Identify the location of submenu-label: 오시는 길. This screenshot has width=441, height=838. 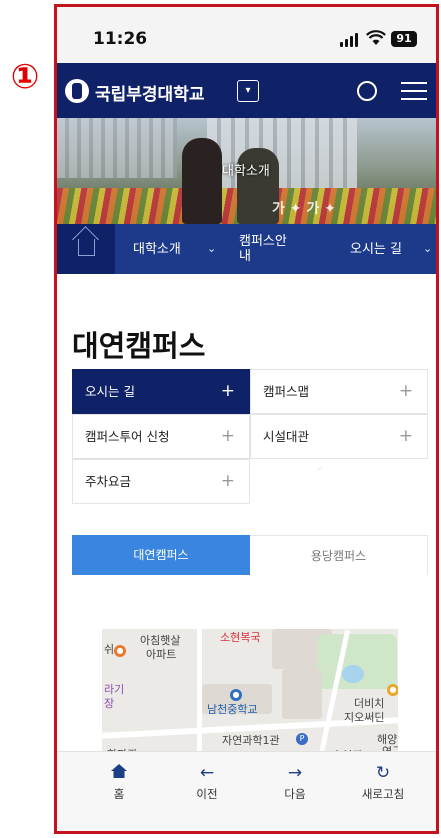
(110, 391).